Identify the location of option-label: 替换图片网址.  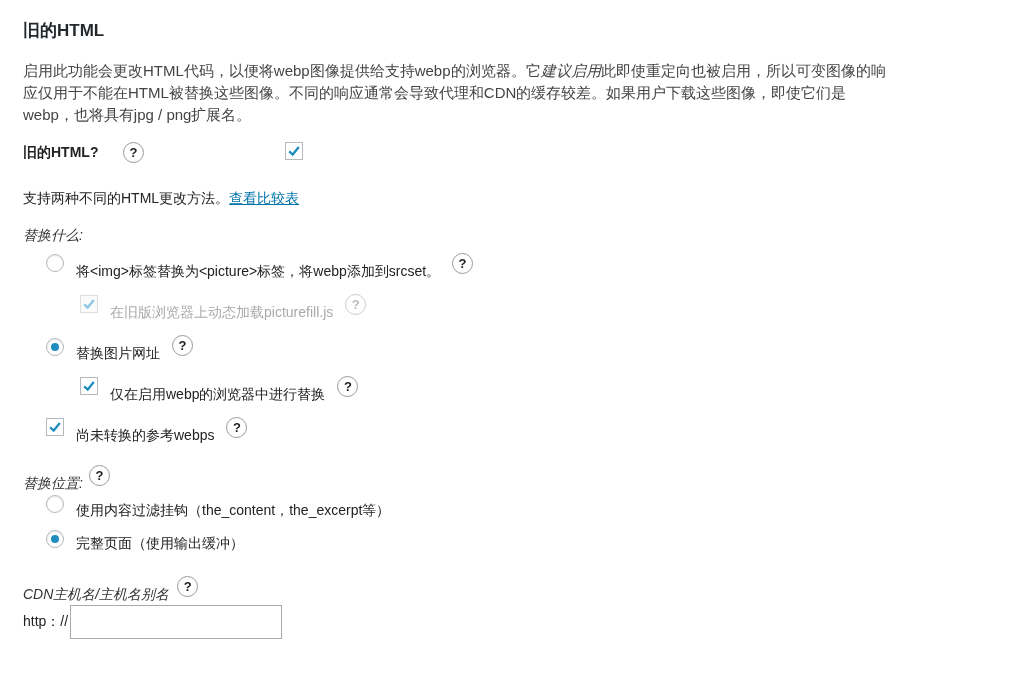
(118, 353).